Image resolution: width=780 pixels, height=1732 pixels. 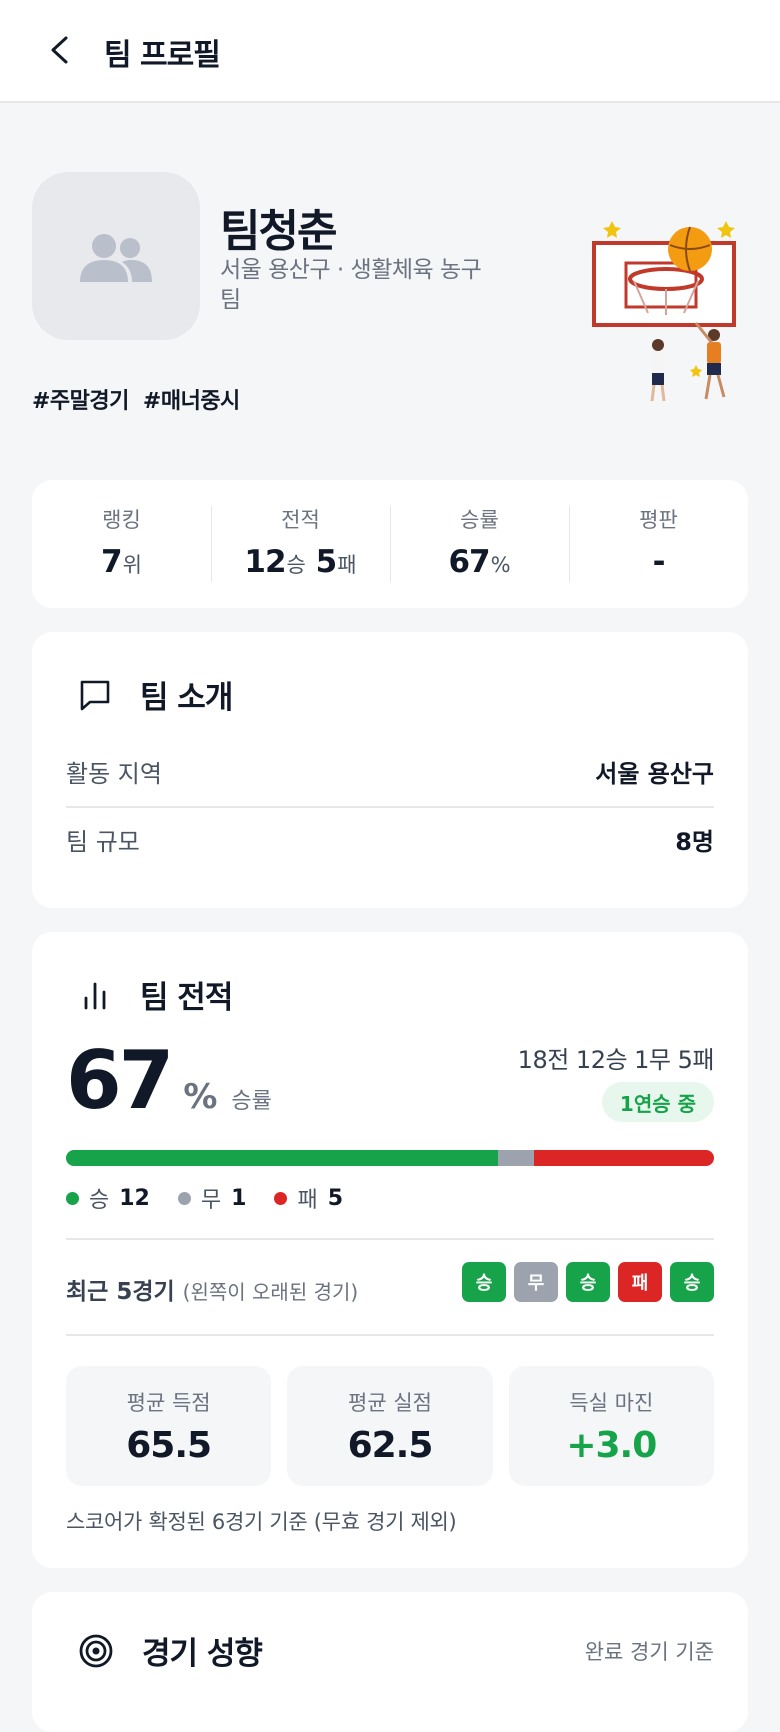 I want to click on chevron-left-icon, so click(x=59, y=50).